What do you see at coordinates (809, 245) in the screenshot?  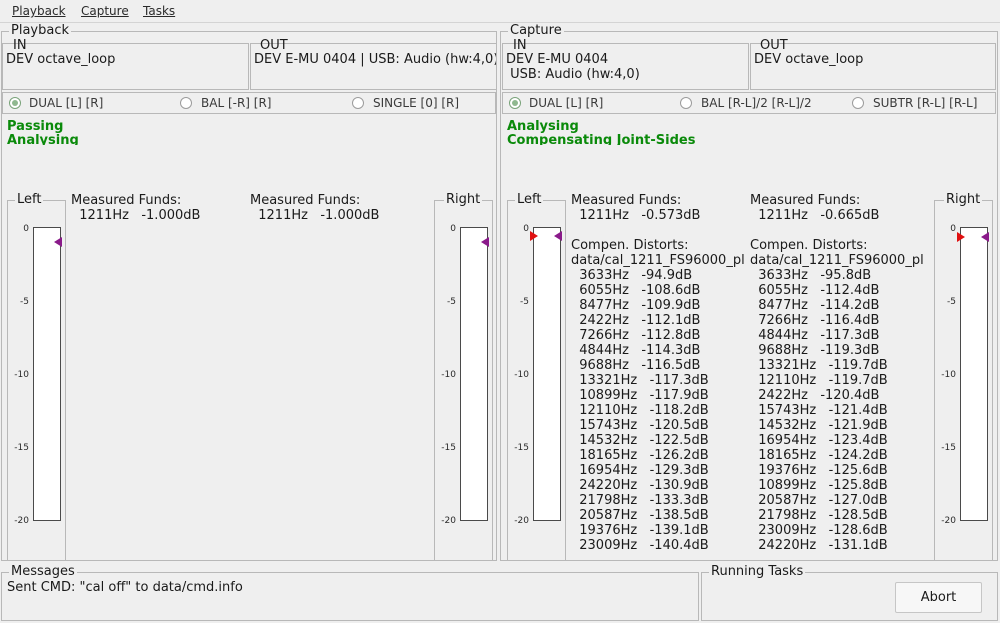 I see `capture-right-distorts-label: Compen. Distorts:` at bounding box center [809, 245].